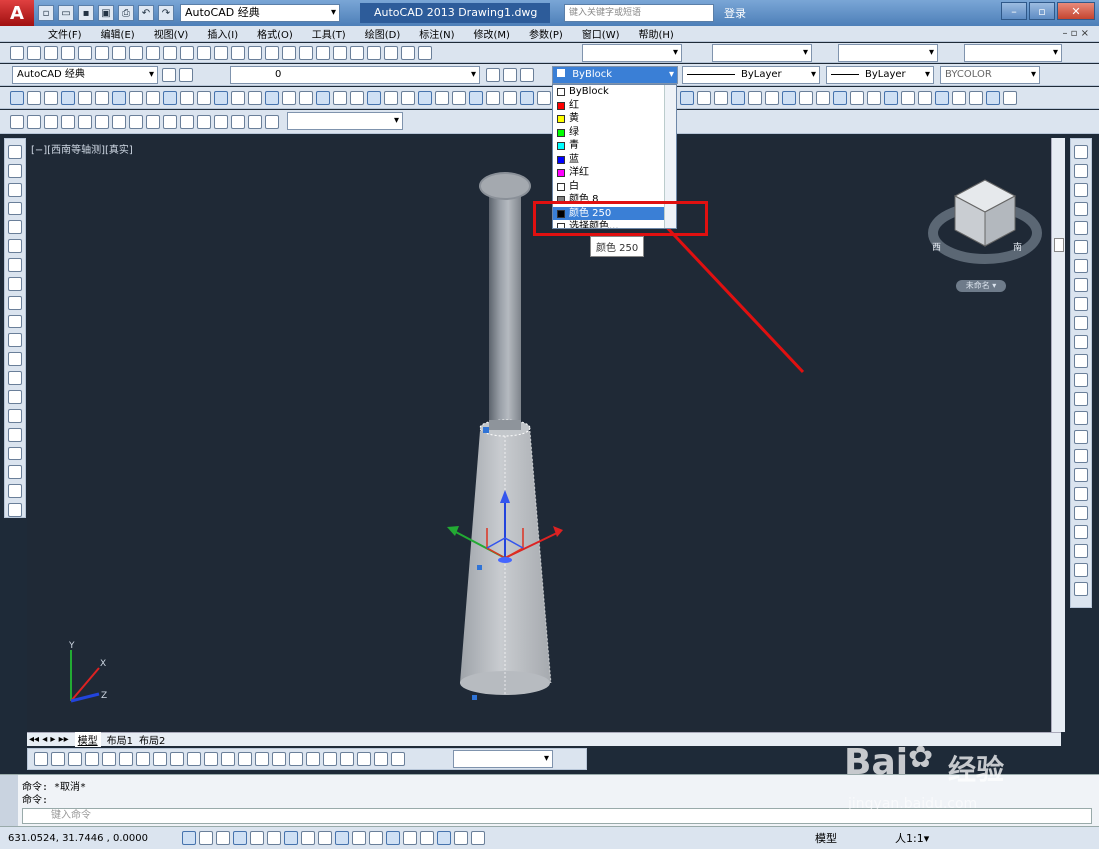  Describe the element at coordinates (119, 53) in the screenshot. I see `3d-publish-icon` at that location.